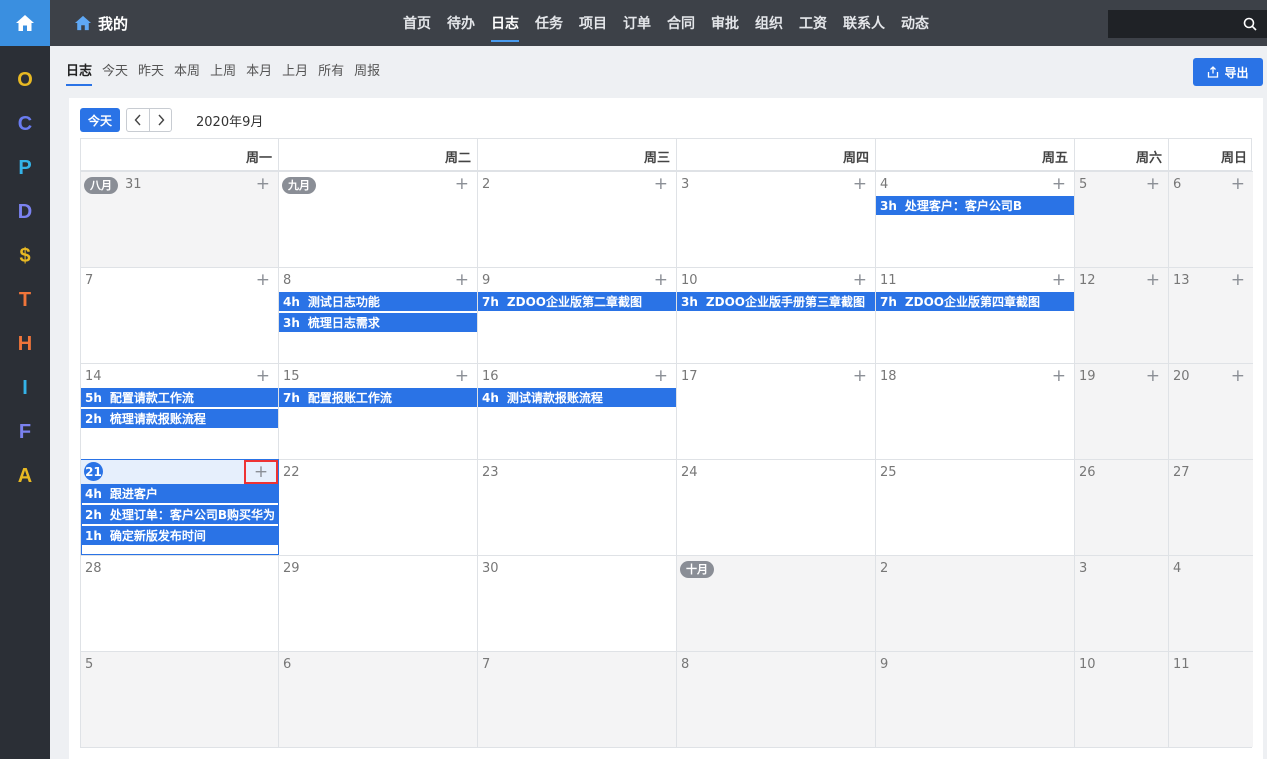  I want to click on home-button, so click(25, 23).